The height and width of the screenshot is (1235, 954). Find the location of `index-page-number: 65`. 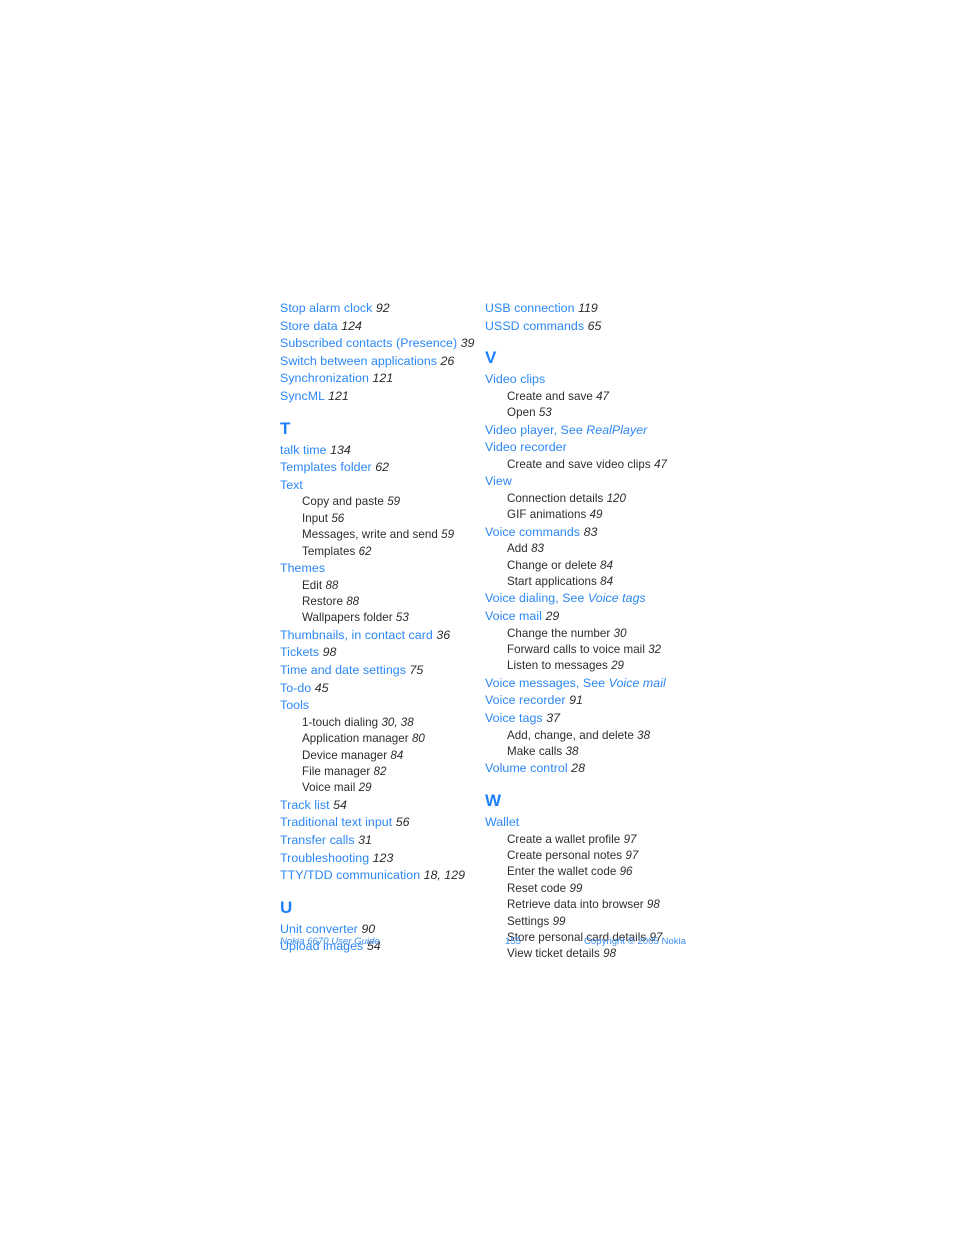

index-page-number: 65 is located at coordinates (594, 325).